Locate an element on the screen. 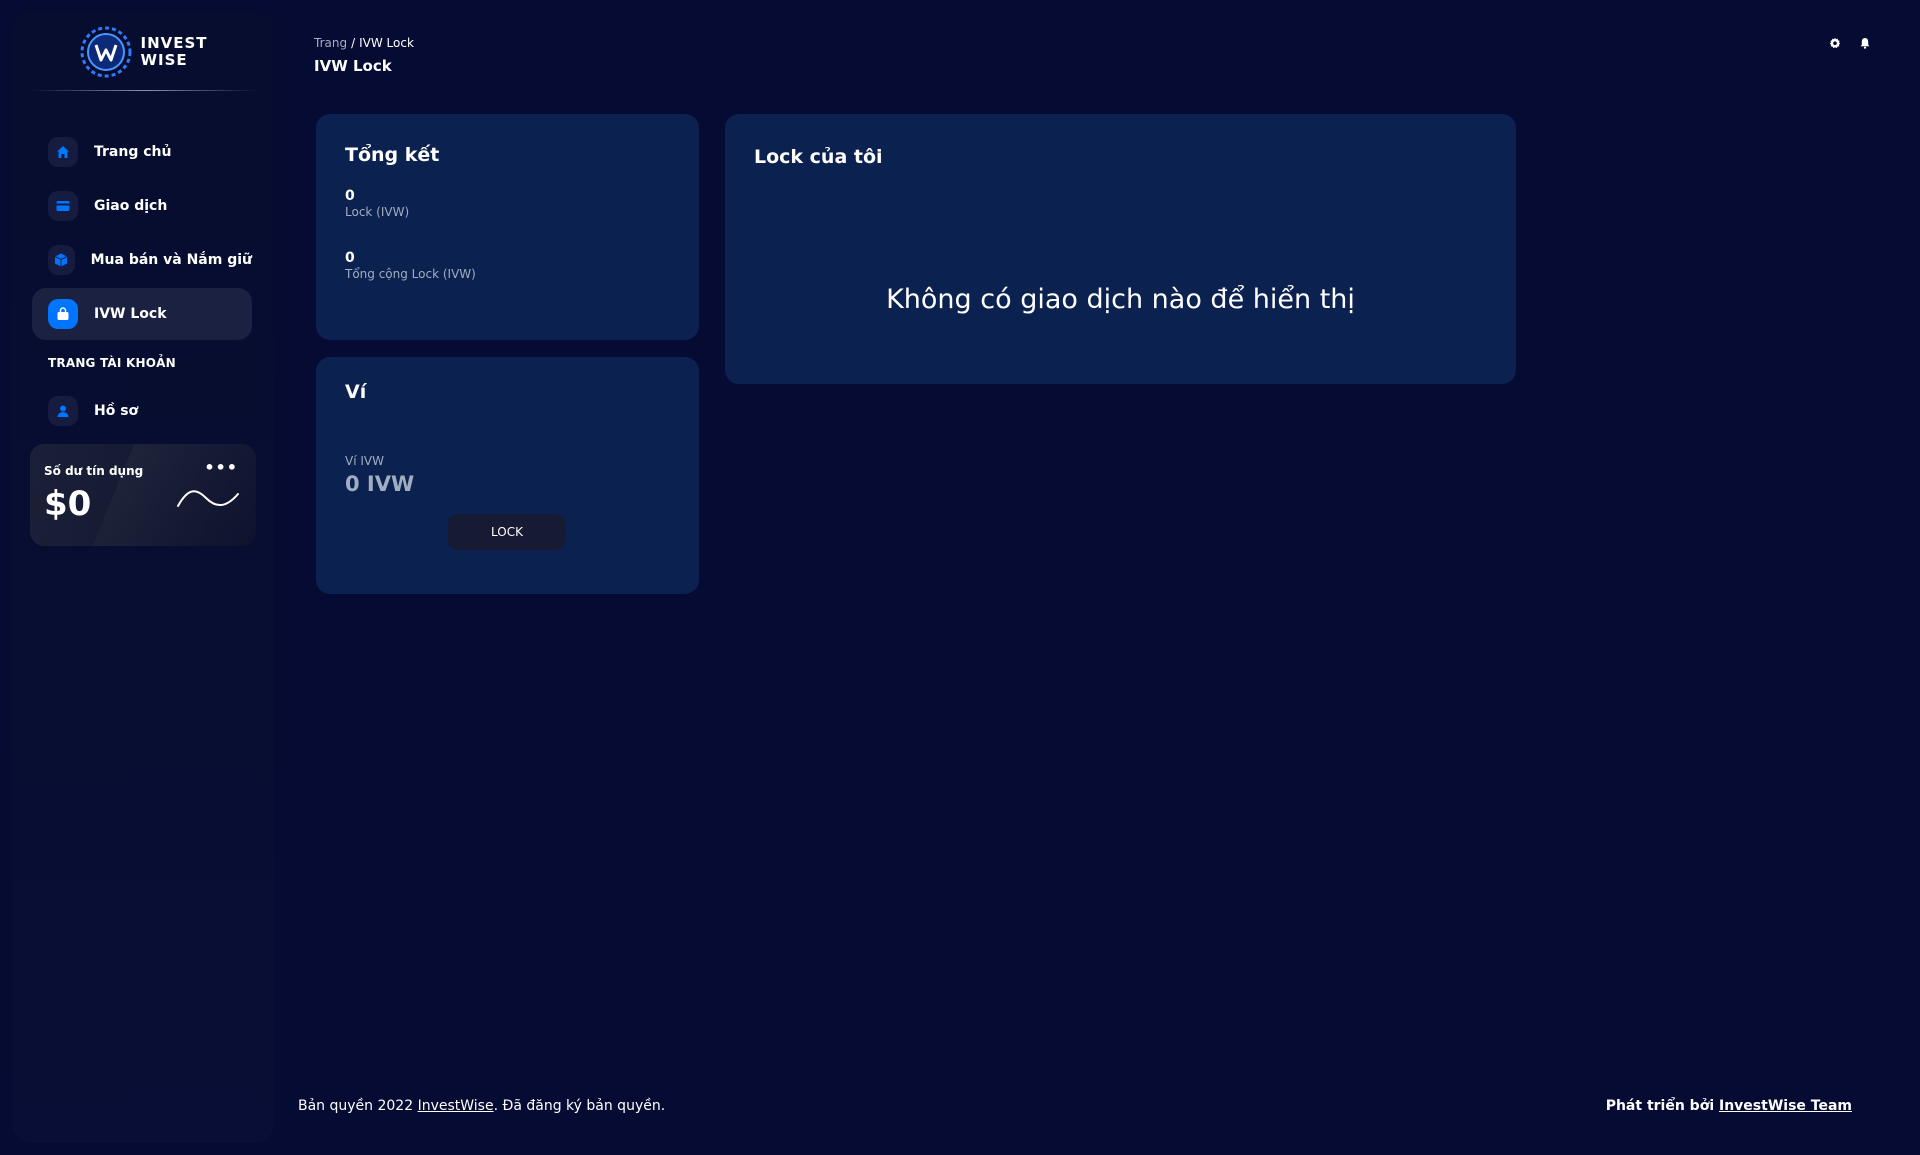 The height and width of the screenshot is (1155, 1920). sidebar-item-label: Hồ sơ is located at coordinates (116, 411).